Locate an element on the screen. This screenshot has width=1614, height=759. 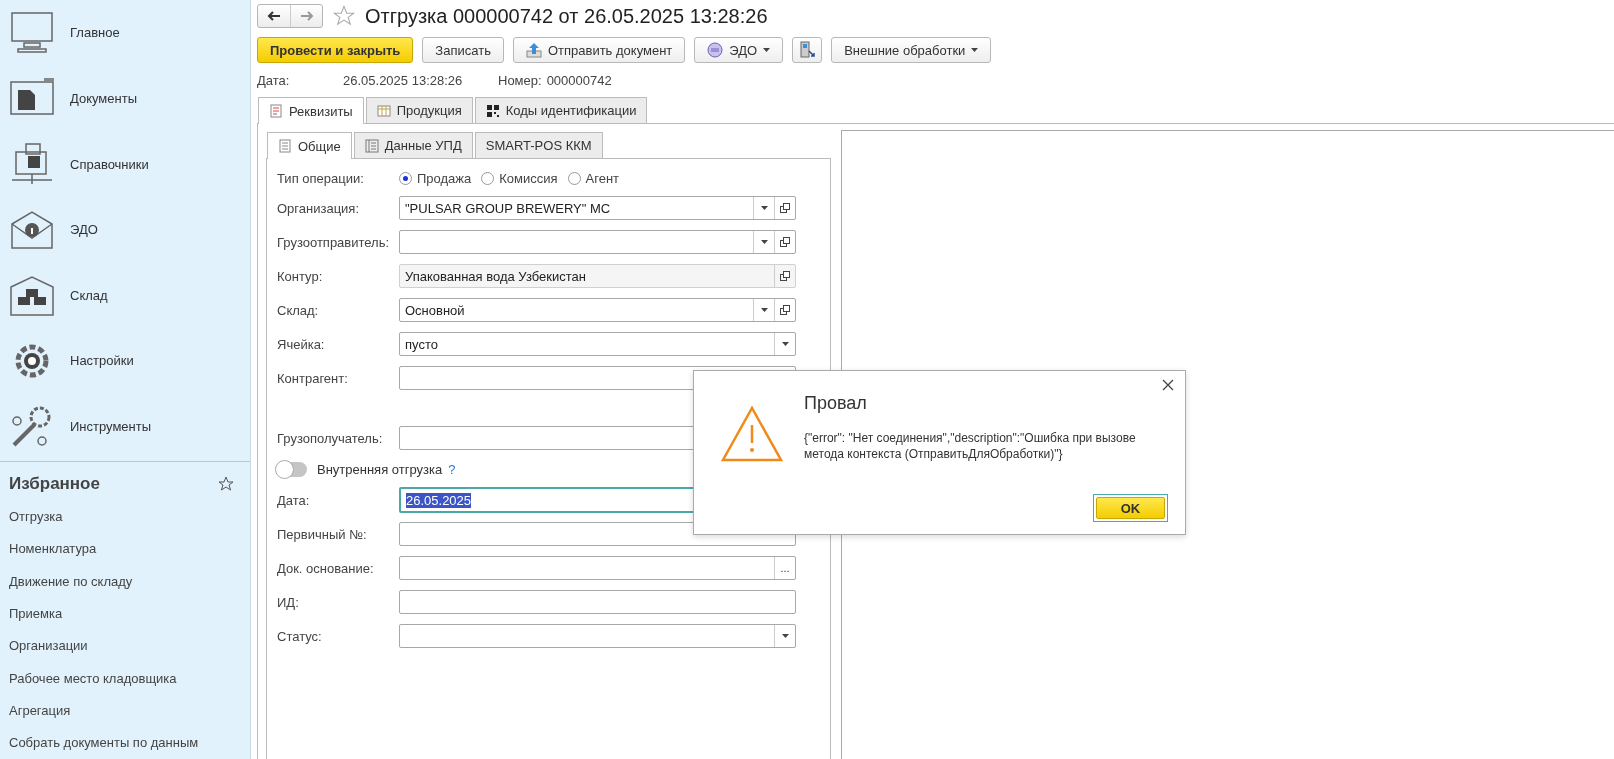
field-label: Грузополучатель: is located at coordinates (330, 438).